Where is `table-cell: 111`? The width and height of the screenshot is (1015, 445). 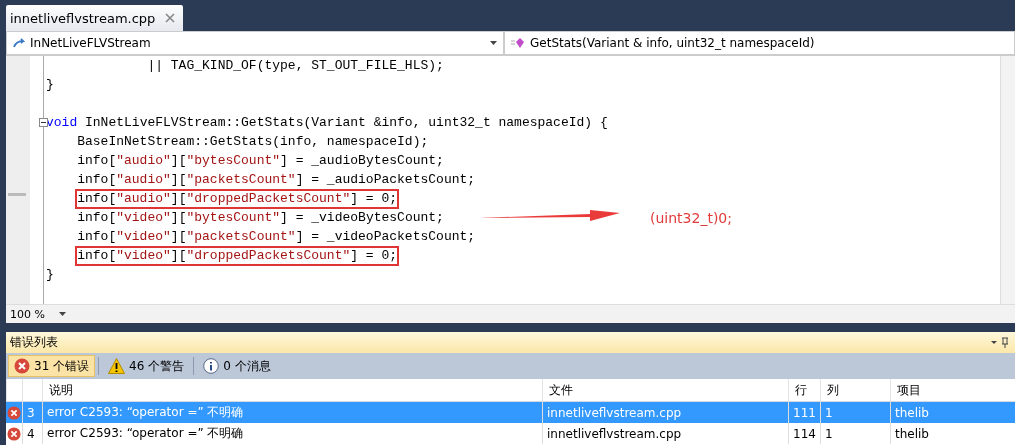 table-cell: 111 is located at coordinates (804, 412).